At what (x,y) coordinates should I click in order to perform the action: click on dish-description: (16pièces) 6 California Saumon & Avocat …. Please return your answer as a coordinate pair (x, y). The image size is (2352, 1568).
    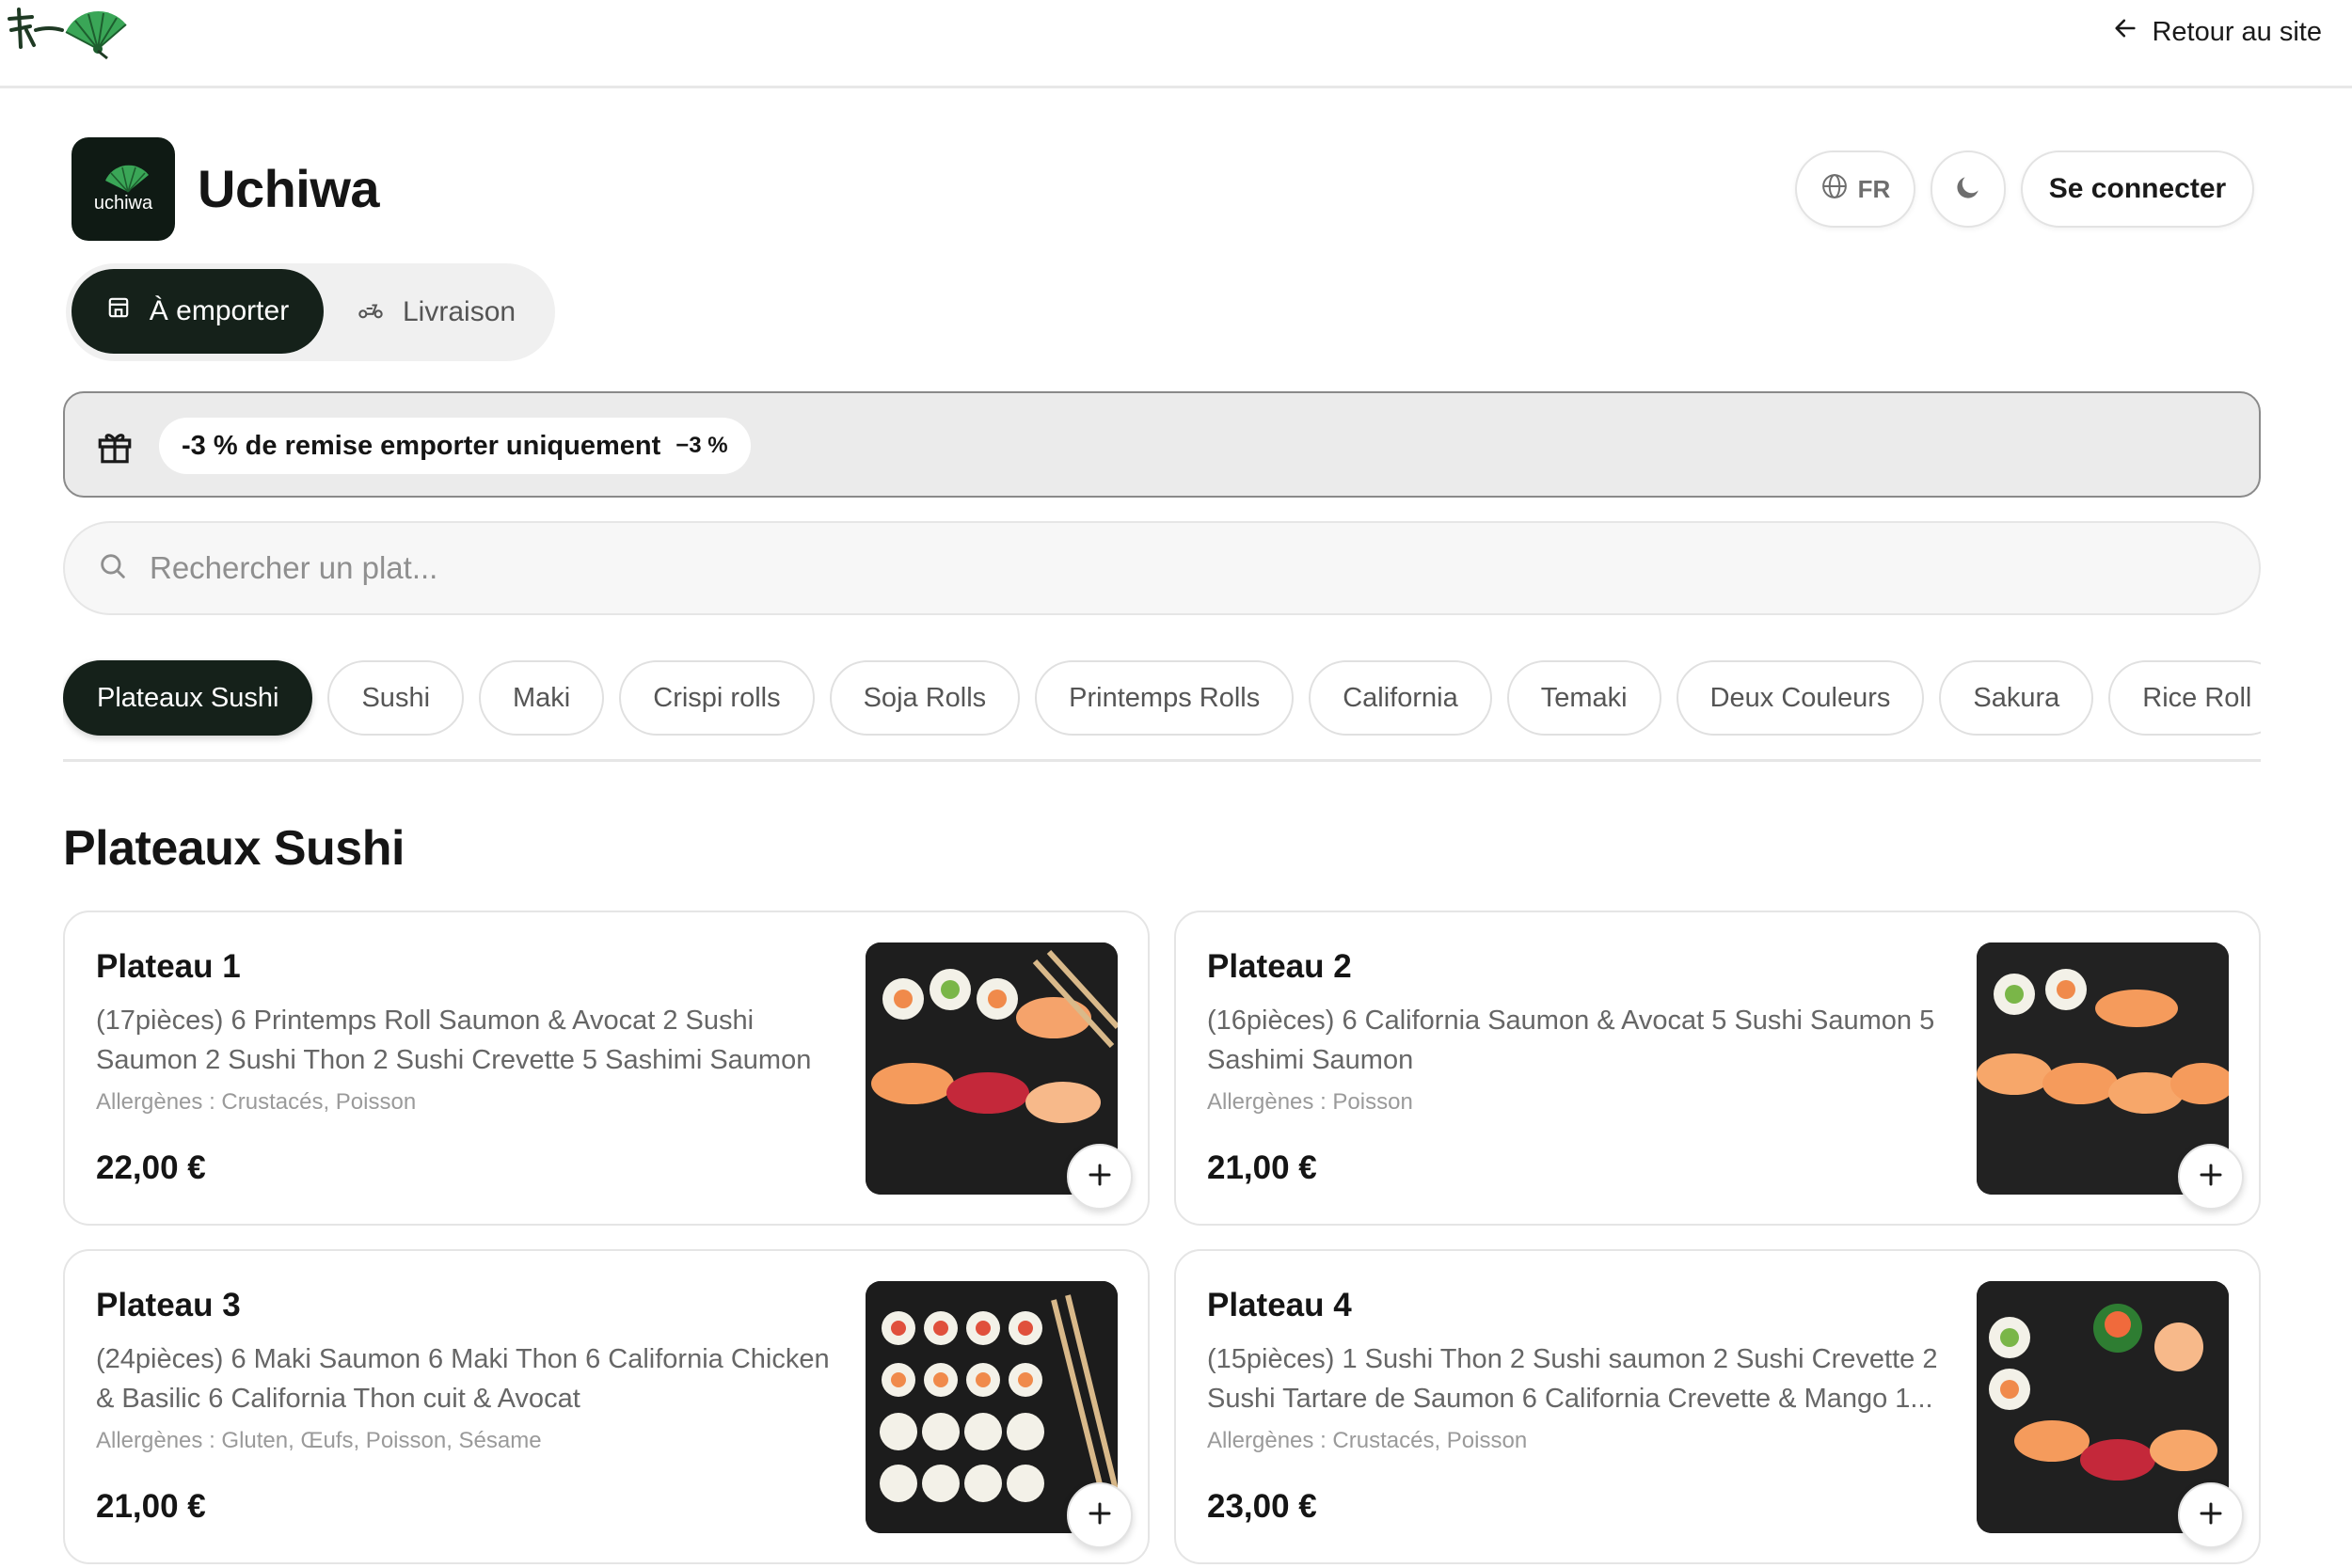
    Looking at the image, I should click on (1571, 1040).